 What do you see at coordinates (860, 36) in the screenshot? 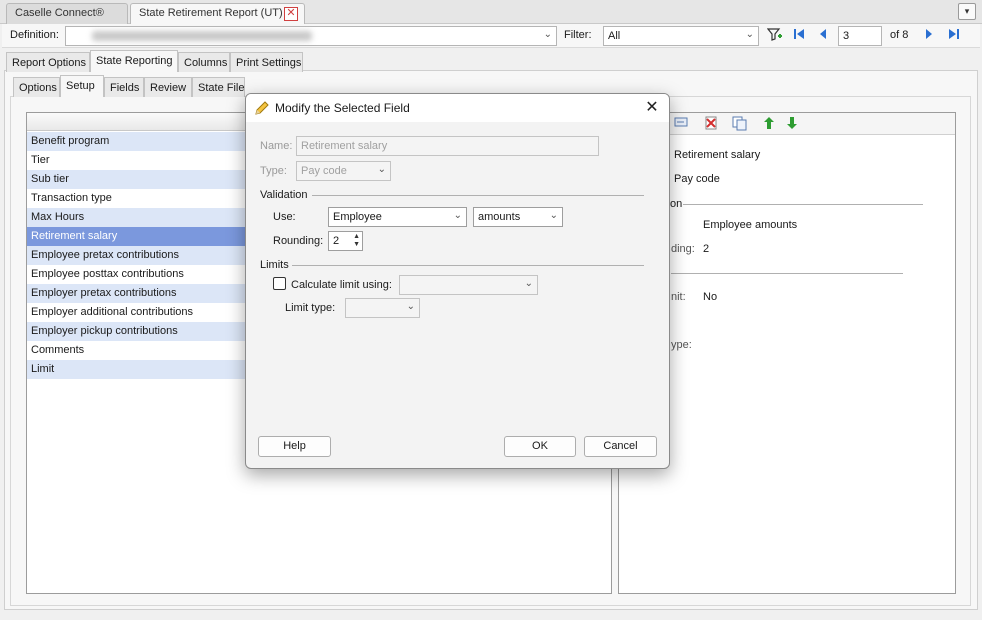
I see `page-number-input: 3` at bounding box center [860, 36].